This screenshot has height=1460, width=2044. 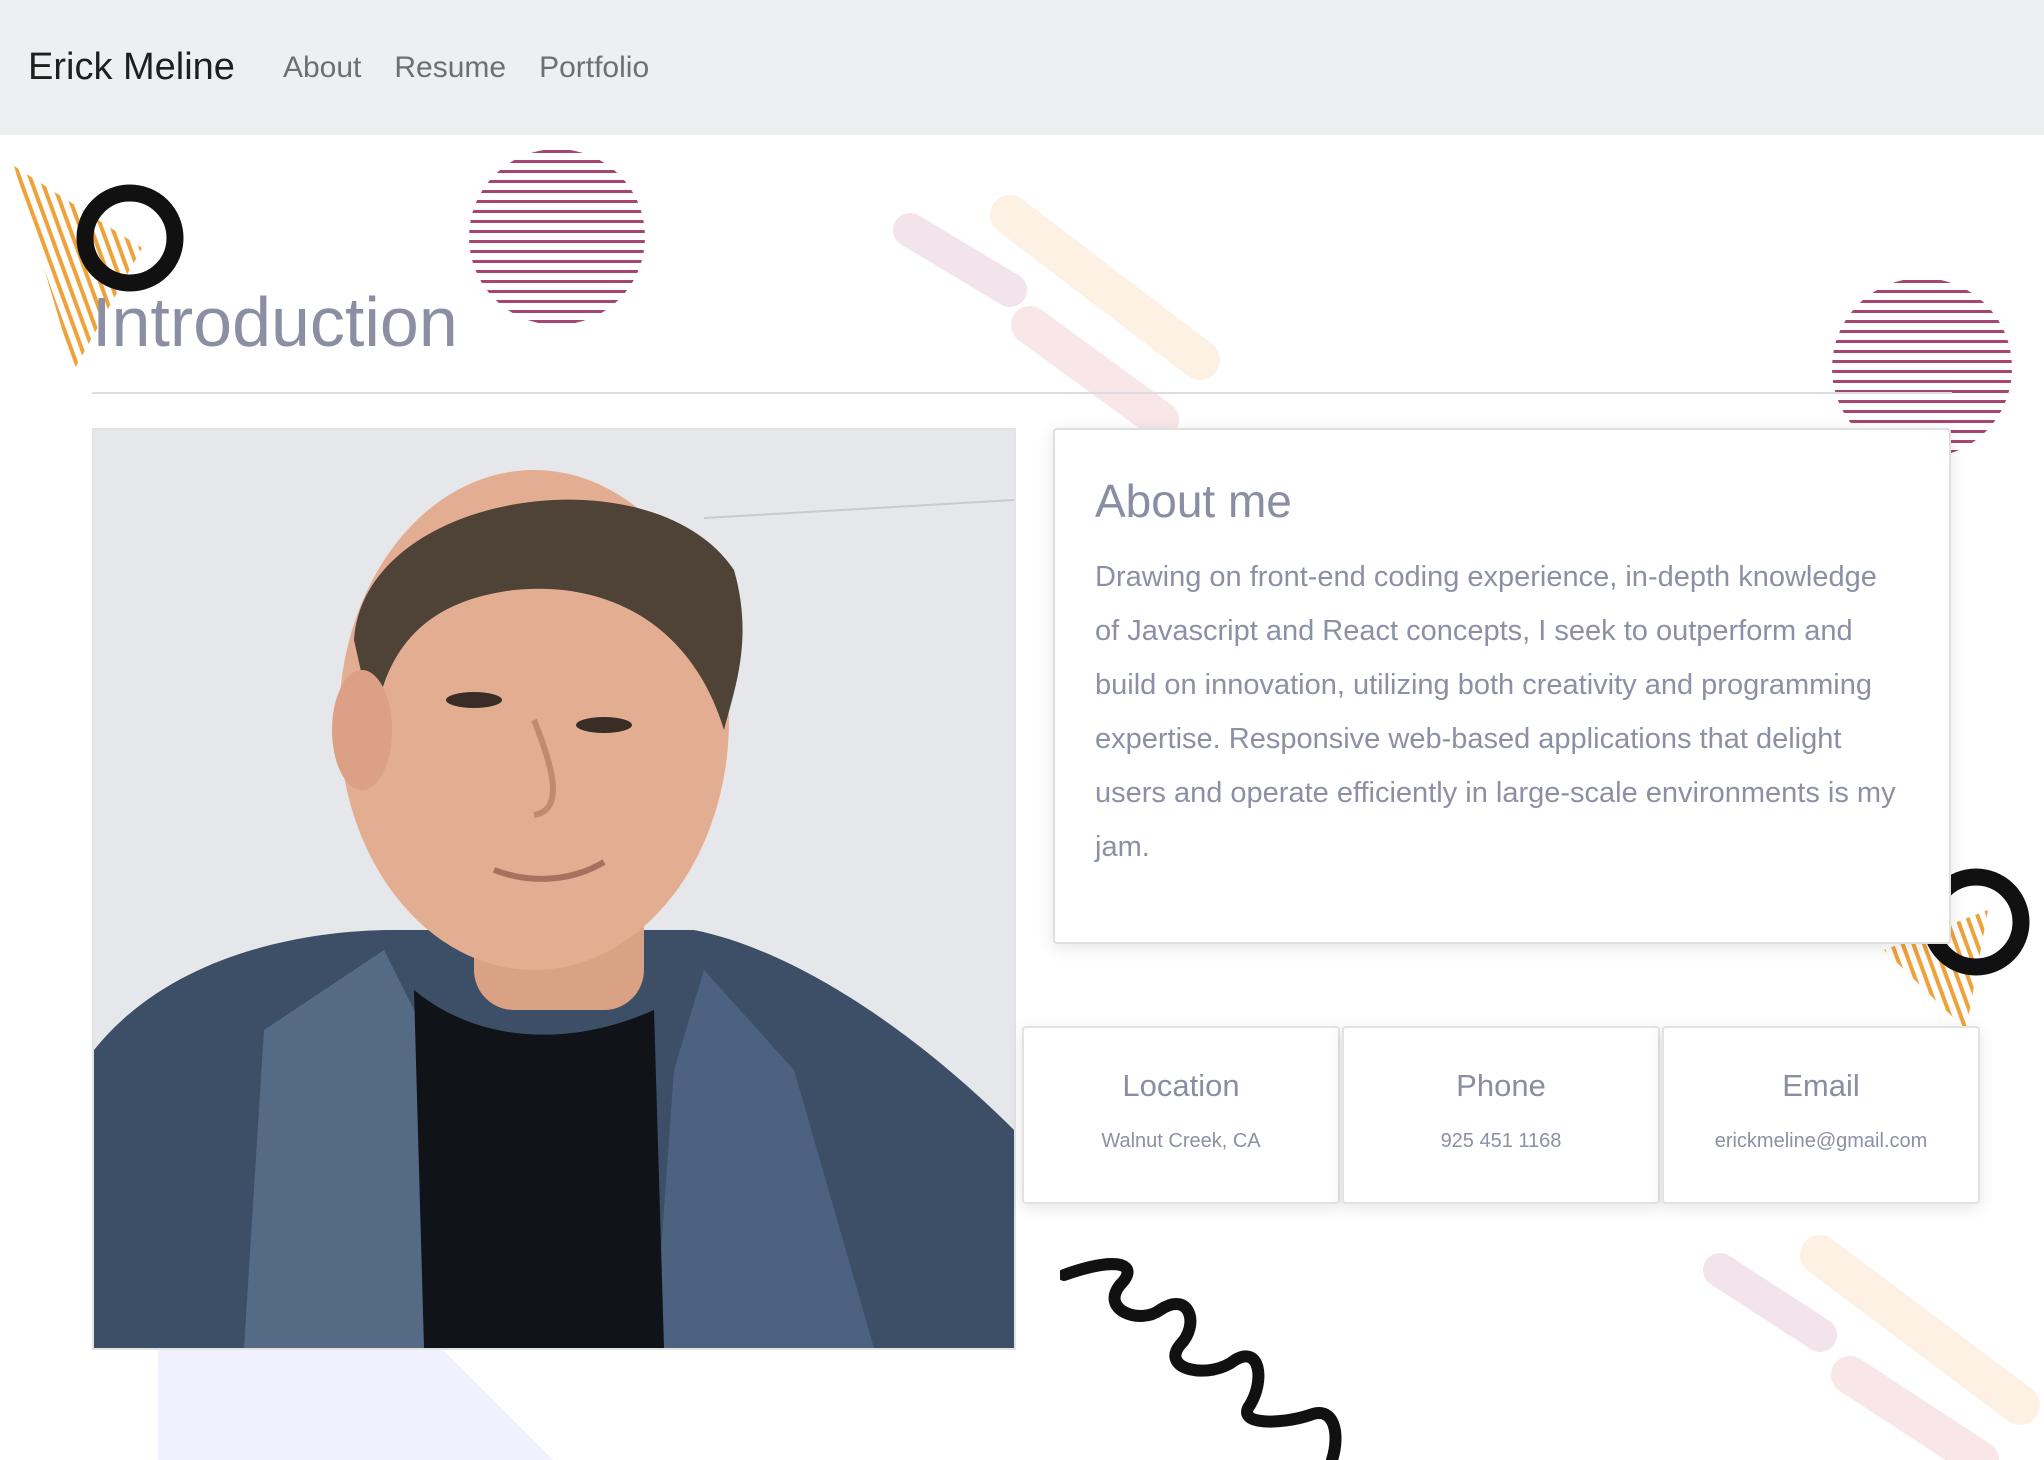 What do you see at coordinates (1501, 1085) in the screenshot?
I see `phone-title: Phone` at bounding box center [1501, 1085].